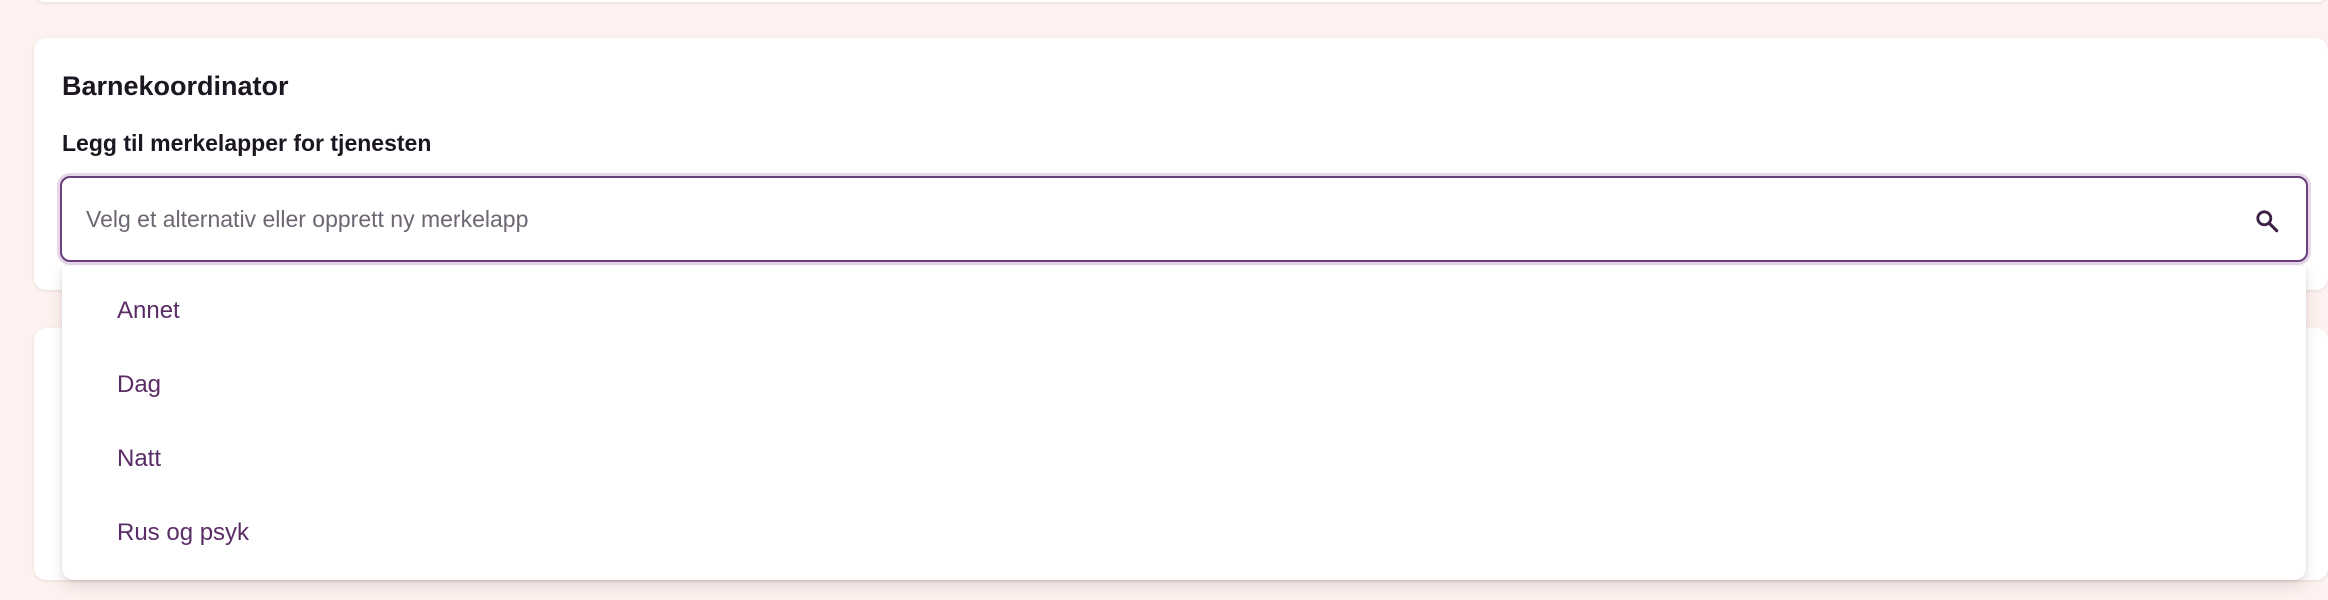 This screenshot has width=2328, height=600. I want to click on option-natt: Natt, so click(1184, 459).